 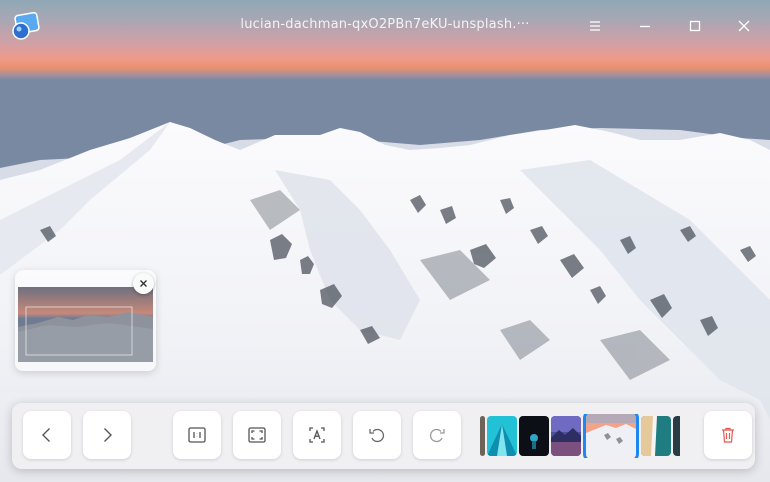 I want to click on close-button, so click(x=744, y=26).